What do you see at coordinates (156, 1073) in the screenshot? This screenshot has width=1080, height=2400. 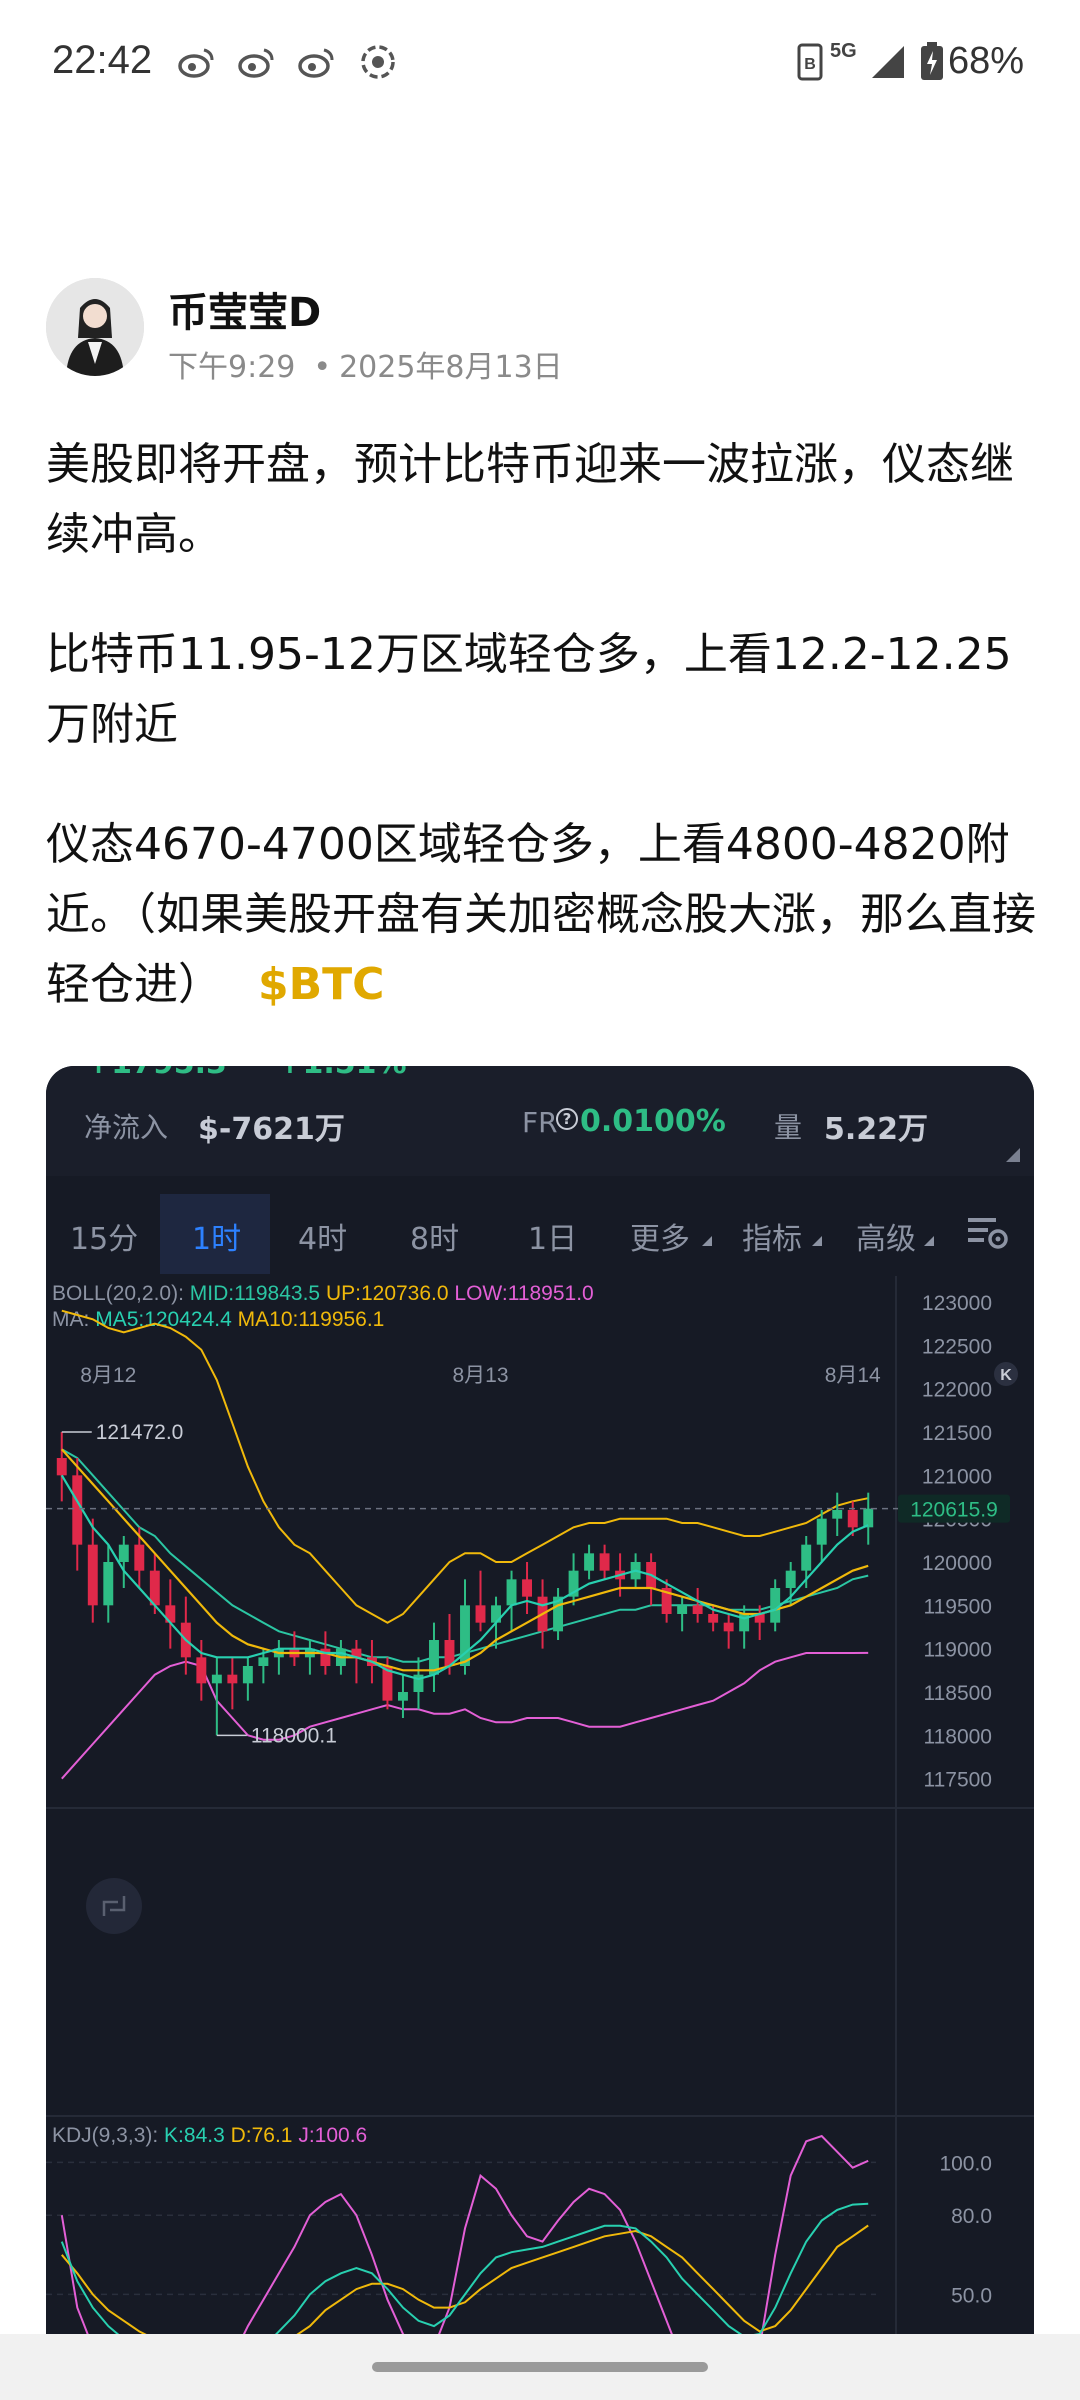 I see `price-change: +1795.3` at bounding box center [156, 1073].